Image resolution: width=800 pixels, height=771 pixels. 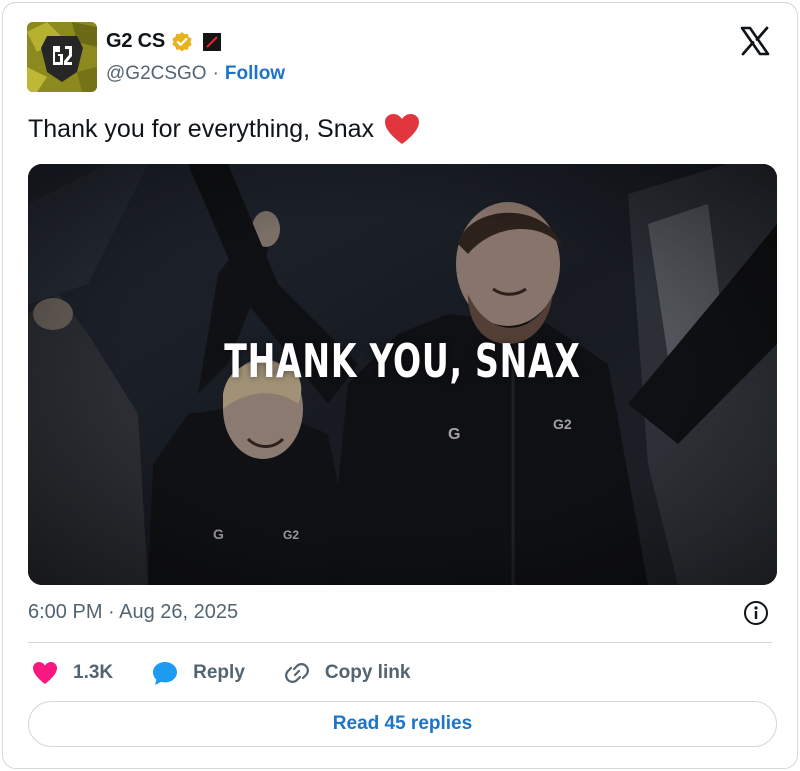 What do you see at coordinates (135, 41) in the screenshot?
I see `author-name: G2 CS` at bounding box center [135, 41].